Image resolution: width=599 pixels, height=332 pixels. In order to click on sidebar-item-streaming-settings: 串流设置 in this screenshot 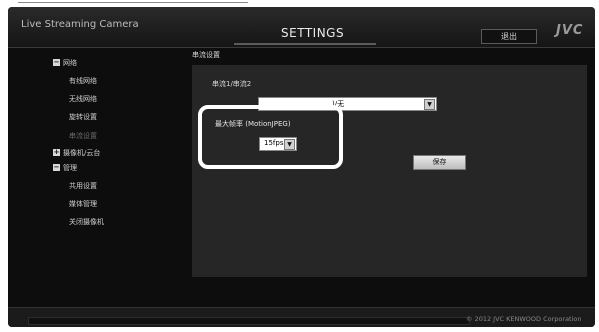, I will do `click(83, 136)`.